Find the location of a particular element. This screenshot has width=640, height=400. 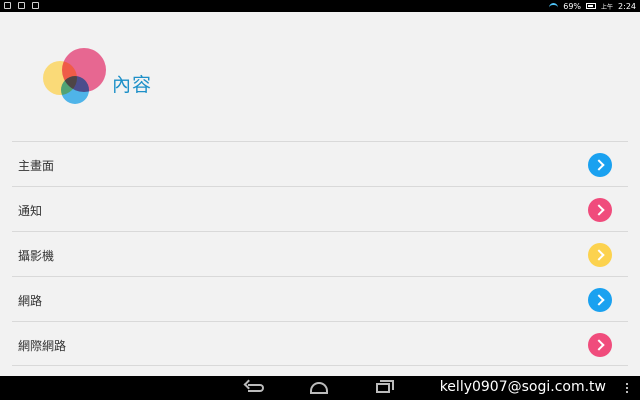

list-item-label: 攝影機 is located at coordinates (36, 256).